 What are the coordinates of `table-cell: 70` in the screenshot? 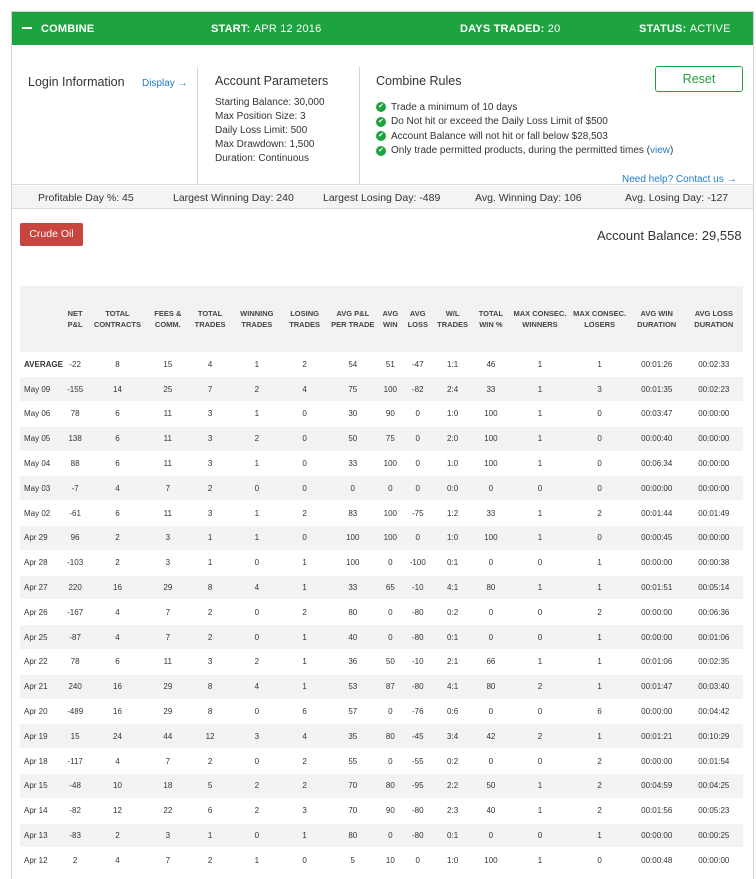 It's located at (353, 786).